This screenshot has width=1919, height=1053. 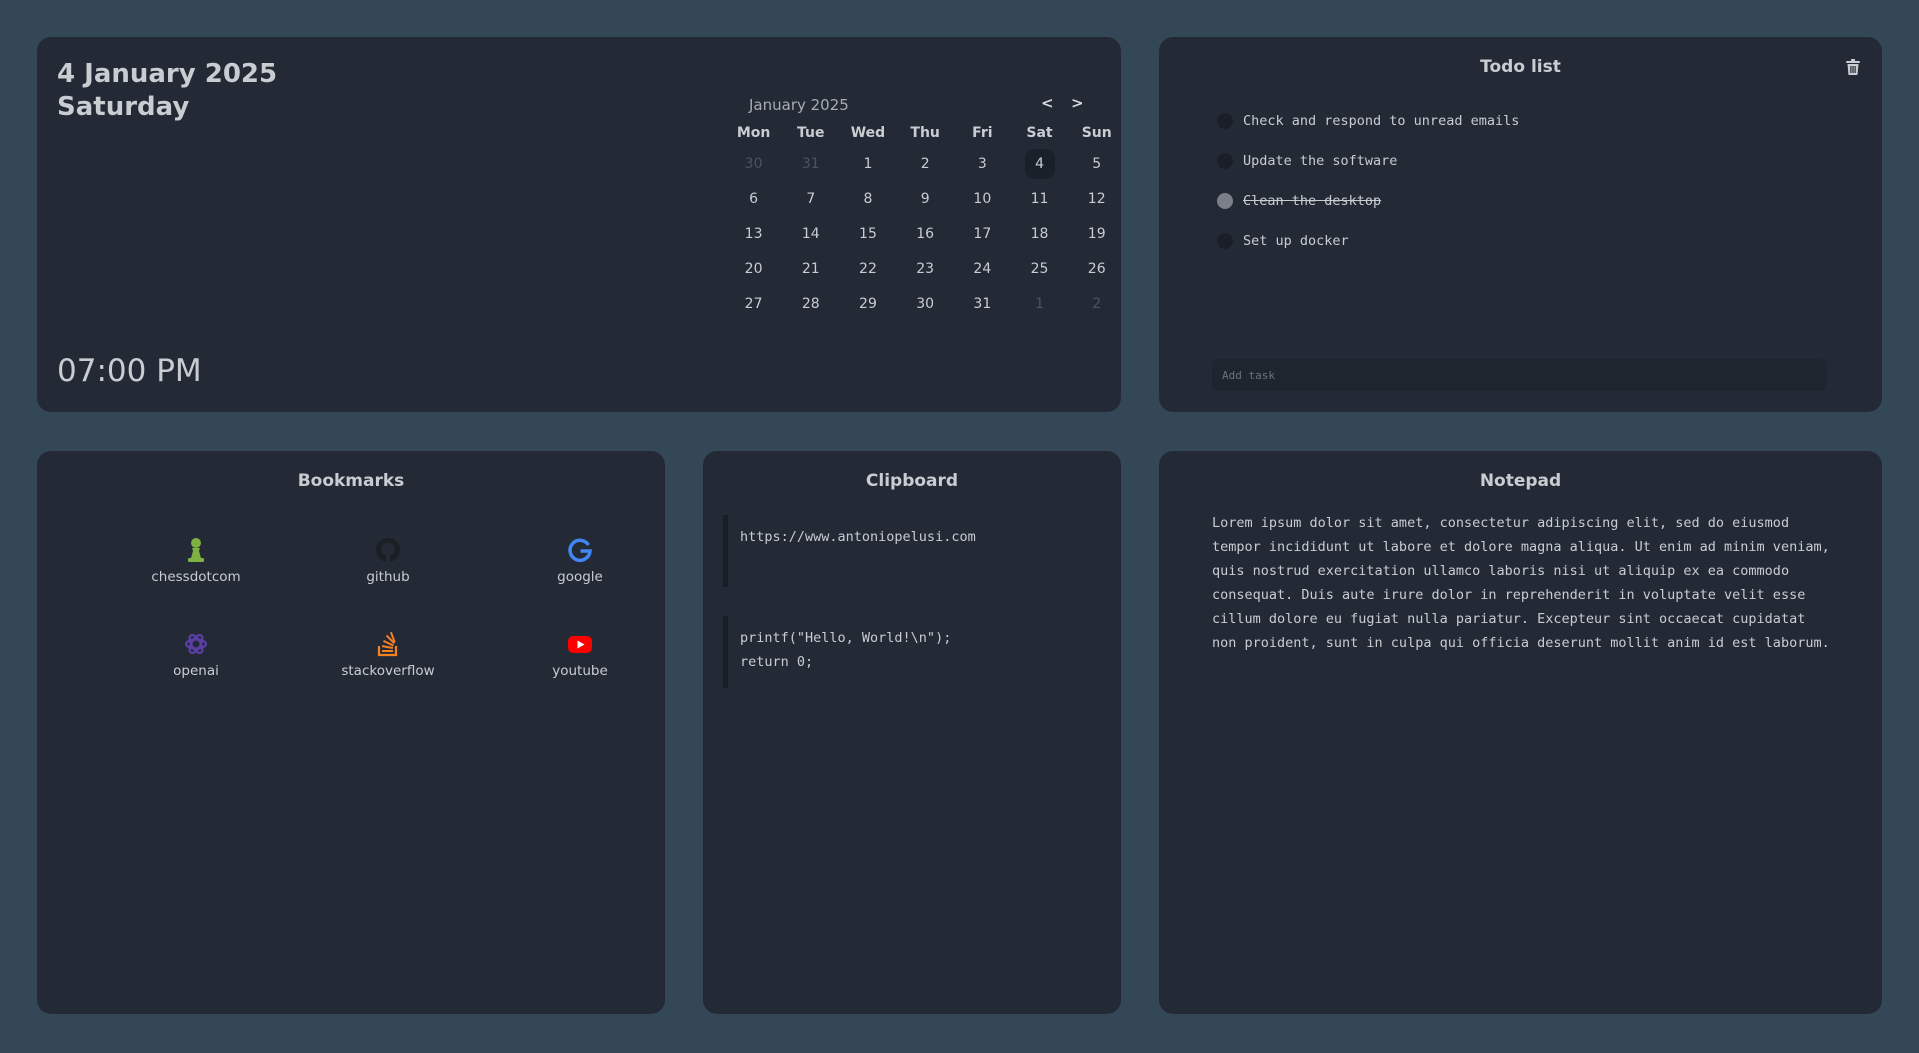 What do you see at coordinates (351, 481) in the screenshot?
I see `bookmarks-title: Bookmarks` at bounding box center [351, 481].